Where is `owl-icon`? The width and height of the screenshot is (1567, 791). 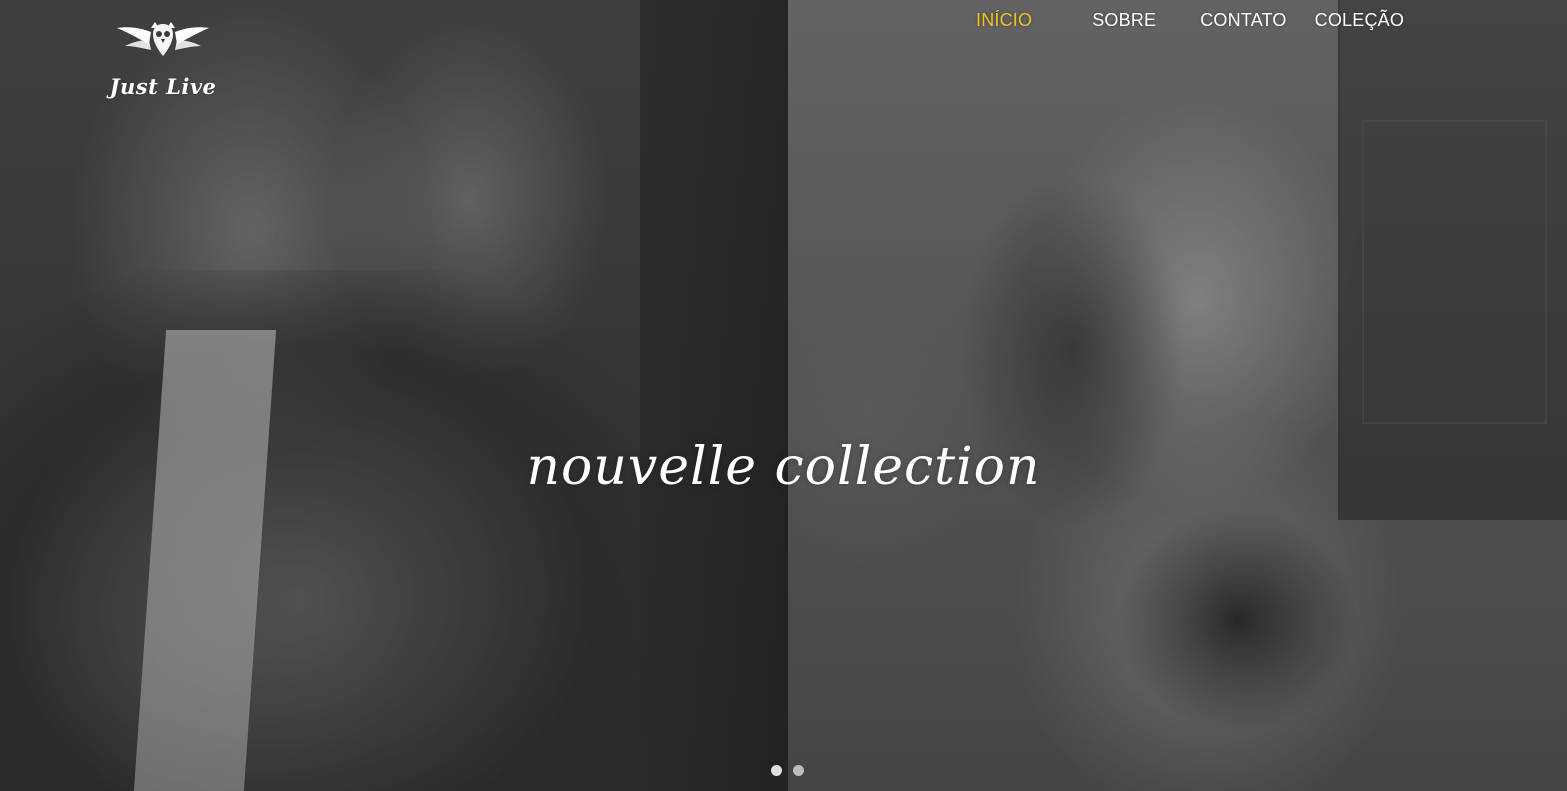 owl-icon is located at coordinates (163, 39).